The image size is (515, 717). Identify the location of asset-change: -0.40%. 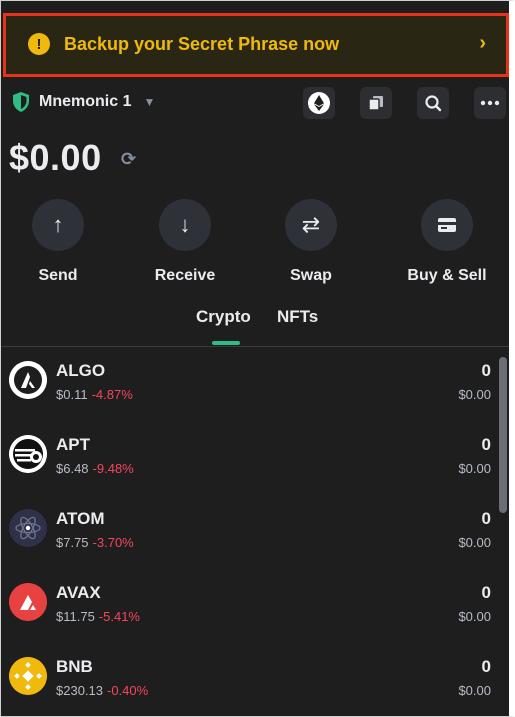
(128, 690).